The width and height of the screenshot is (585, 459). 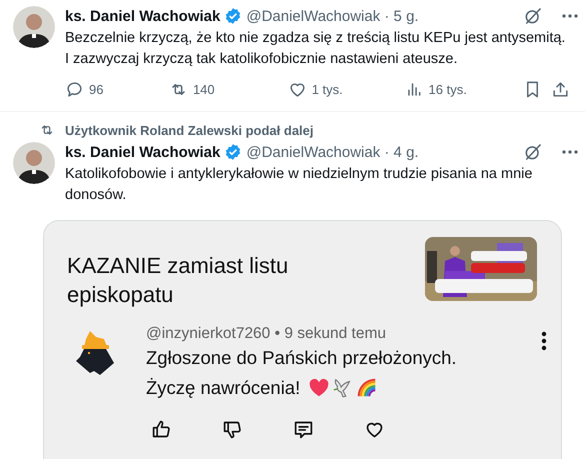 What do you see at coordinates (96, 89) in the screenshot?
I see `reply-count: 96` at bounding box center [96, 89].